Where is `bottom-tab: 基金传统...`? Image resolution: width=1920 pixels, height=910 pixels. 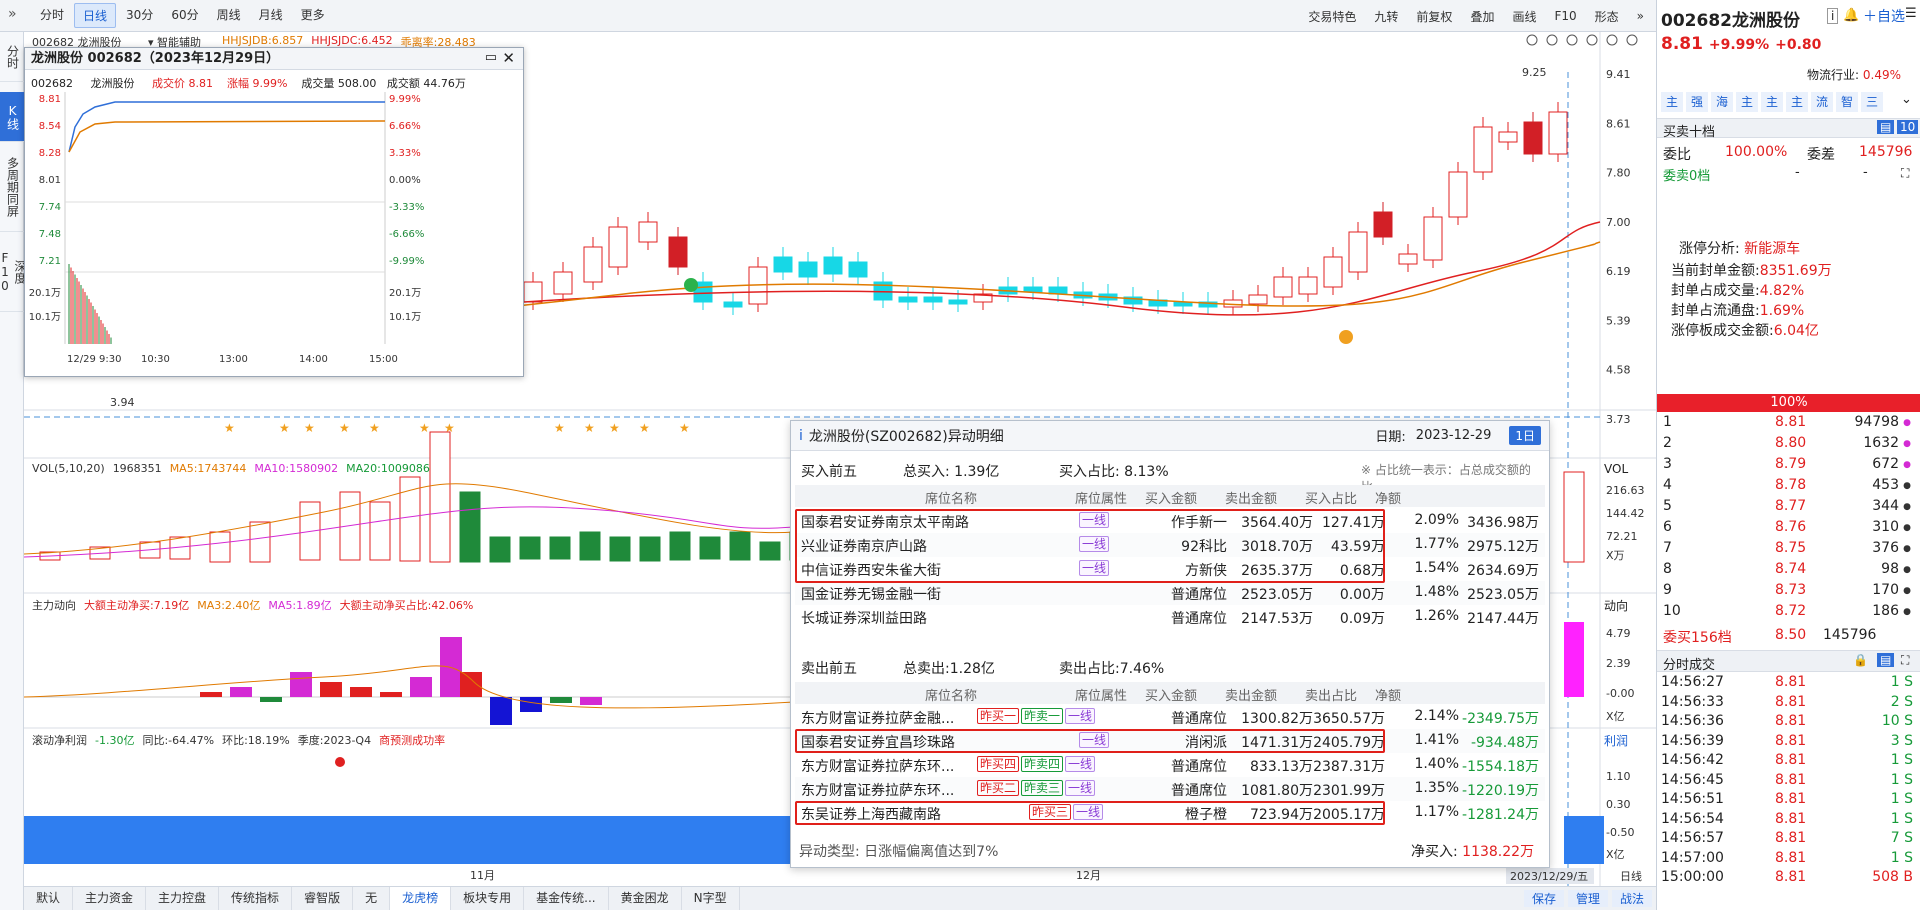
bottom-tab: 基金传统... is located at coordinates (566, 898).